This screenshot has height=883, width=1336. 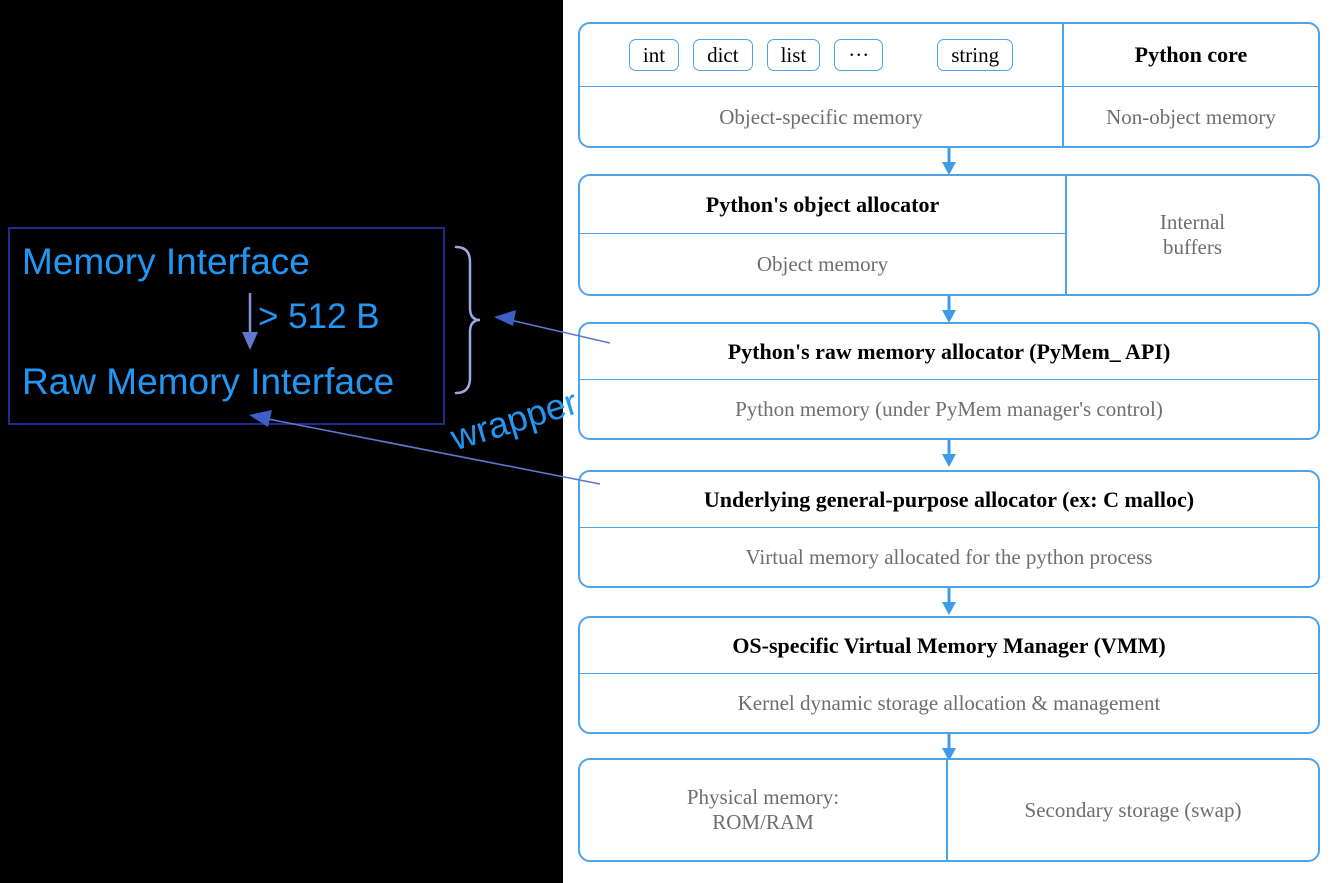 What do you see at coordinates (723, 55) in the screenshot?
I see `type-pill-dict: dict` at bounding box center [723, 55].